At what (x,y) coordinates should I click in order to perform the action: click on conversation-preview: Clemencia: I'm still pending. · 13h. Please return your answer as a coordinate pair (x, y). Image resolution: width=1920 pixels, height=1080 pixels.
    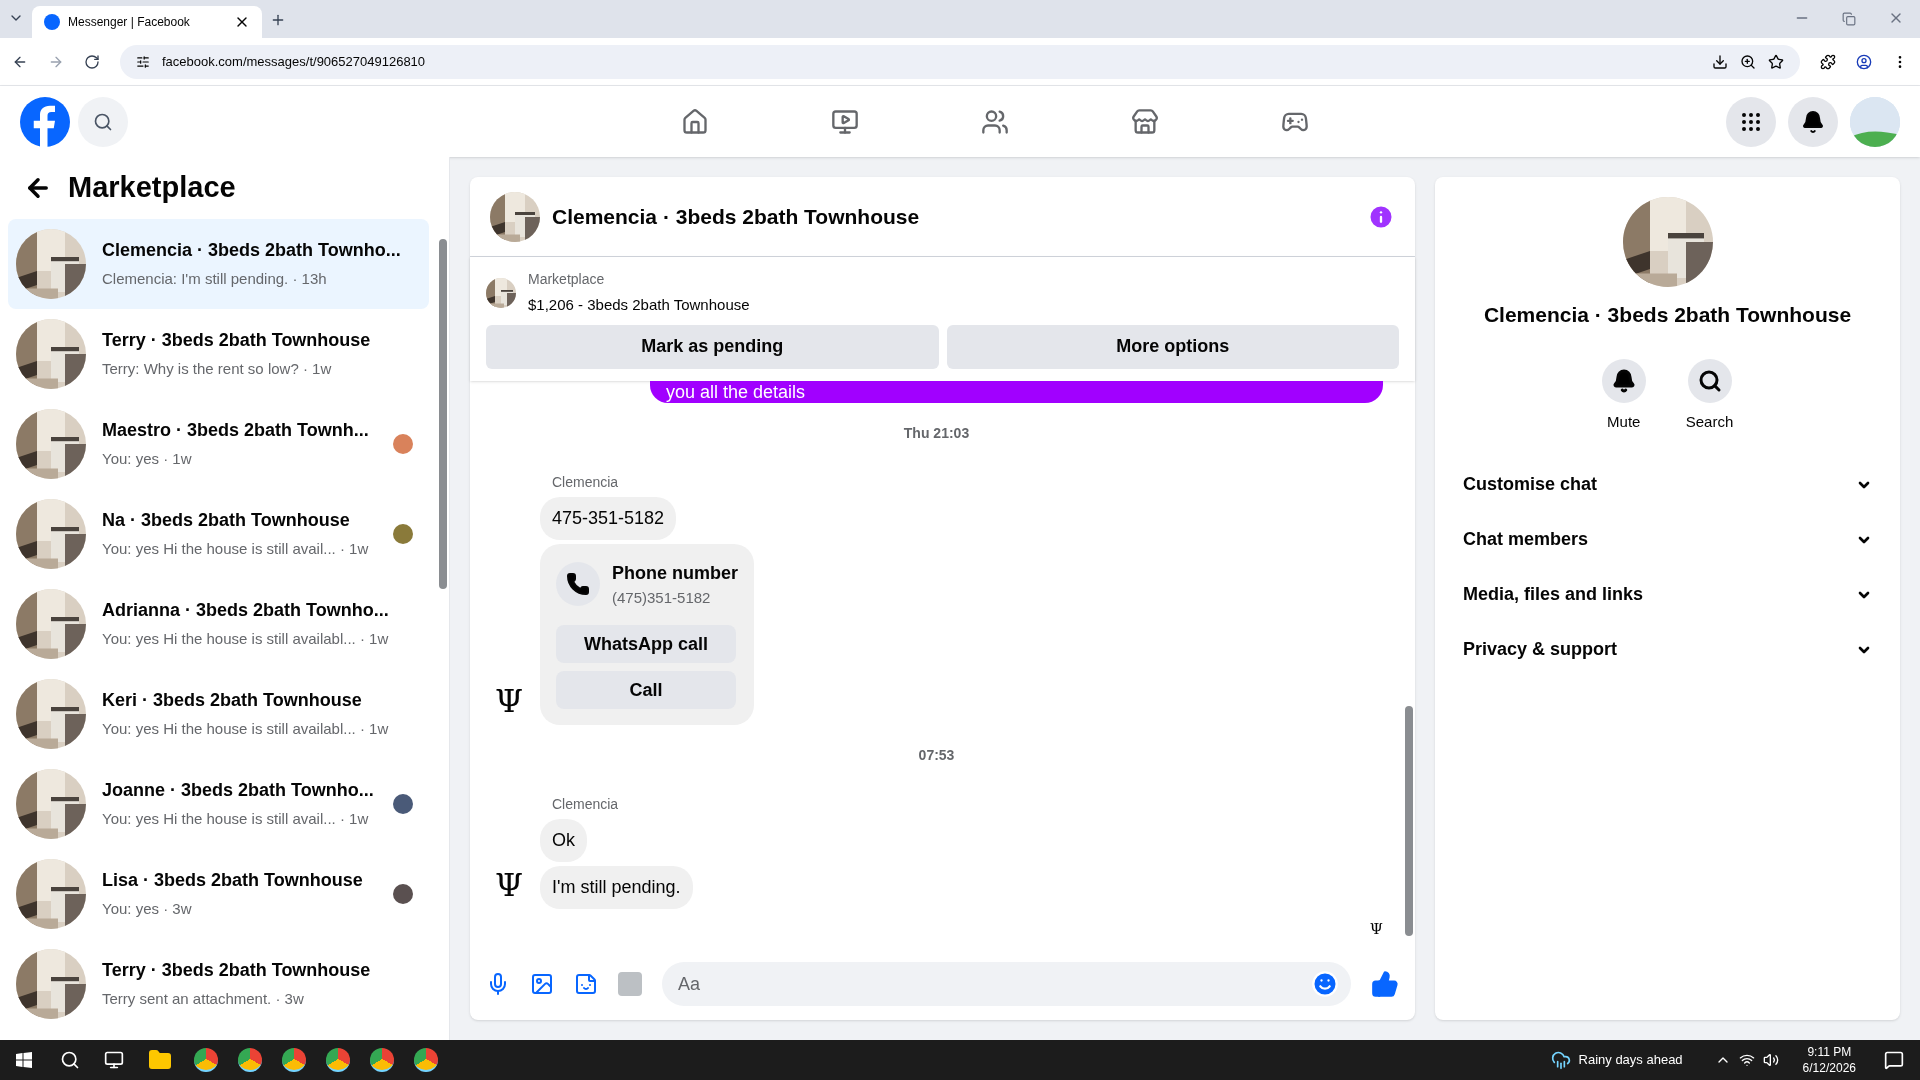
    Looking at the image, I should click on (215, 279).